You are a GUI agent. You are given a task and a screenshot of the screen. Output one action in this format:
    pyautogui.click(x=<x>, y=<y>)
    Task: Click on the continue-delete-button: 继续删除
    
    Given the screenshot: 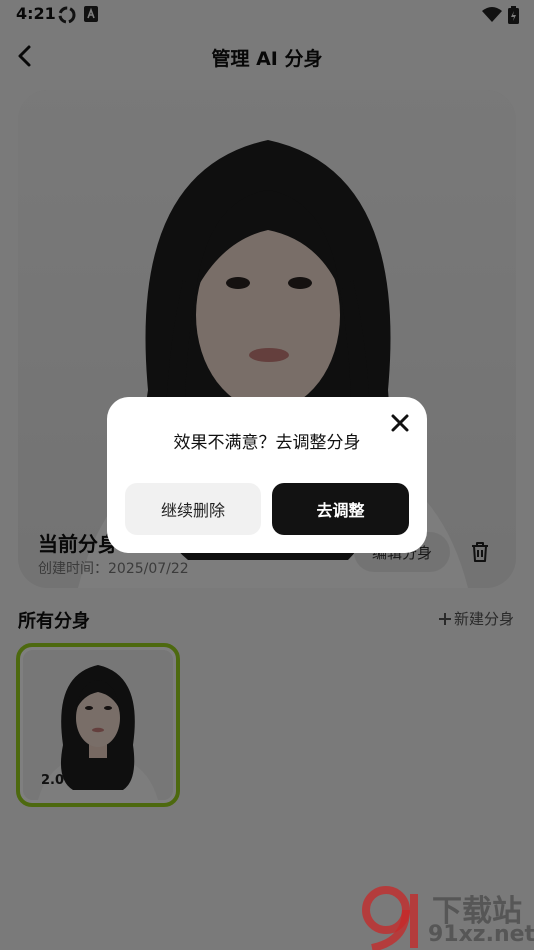 What is the action you would take?
    pyautogui.click(x=193, y=509)
    